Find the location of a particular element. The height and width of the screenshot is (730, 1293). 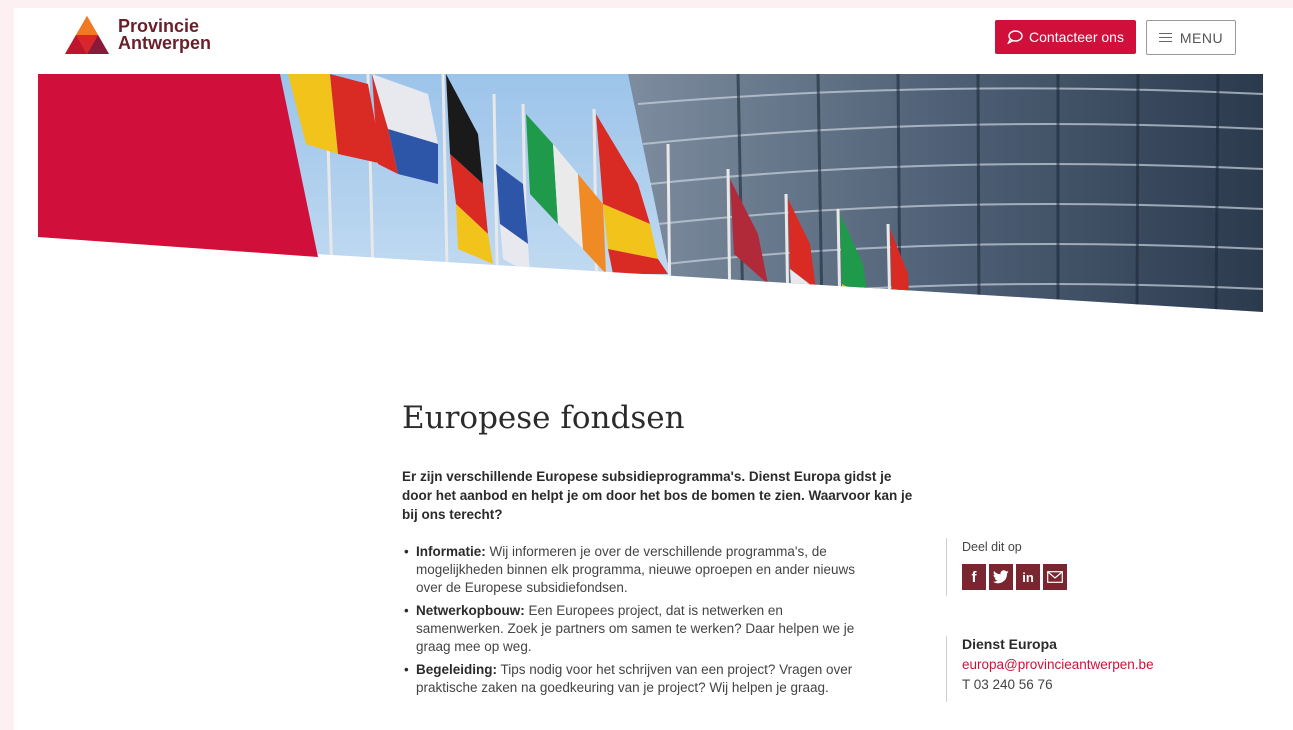

twitter-icon is located at coordinates (1001, 577).